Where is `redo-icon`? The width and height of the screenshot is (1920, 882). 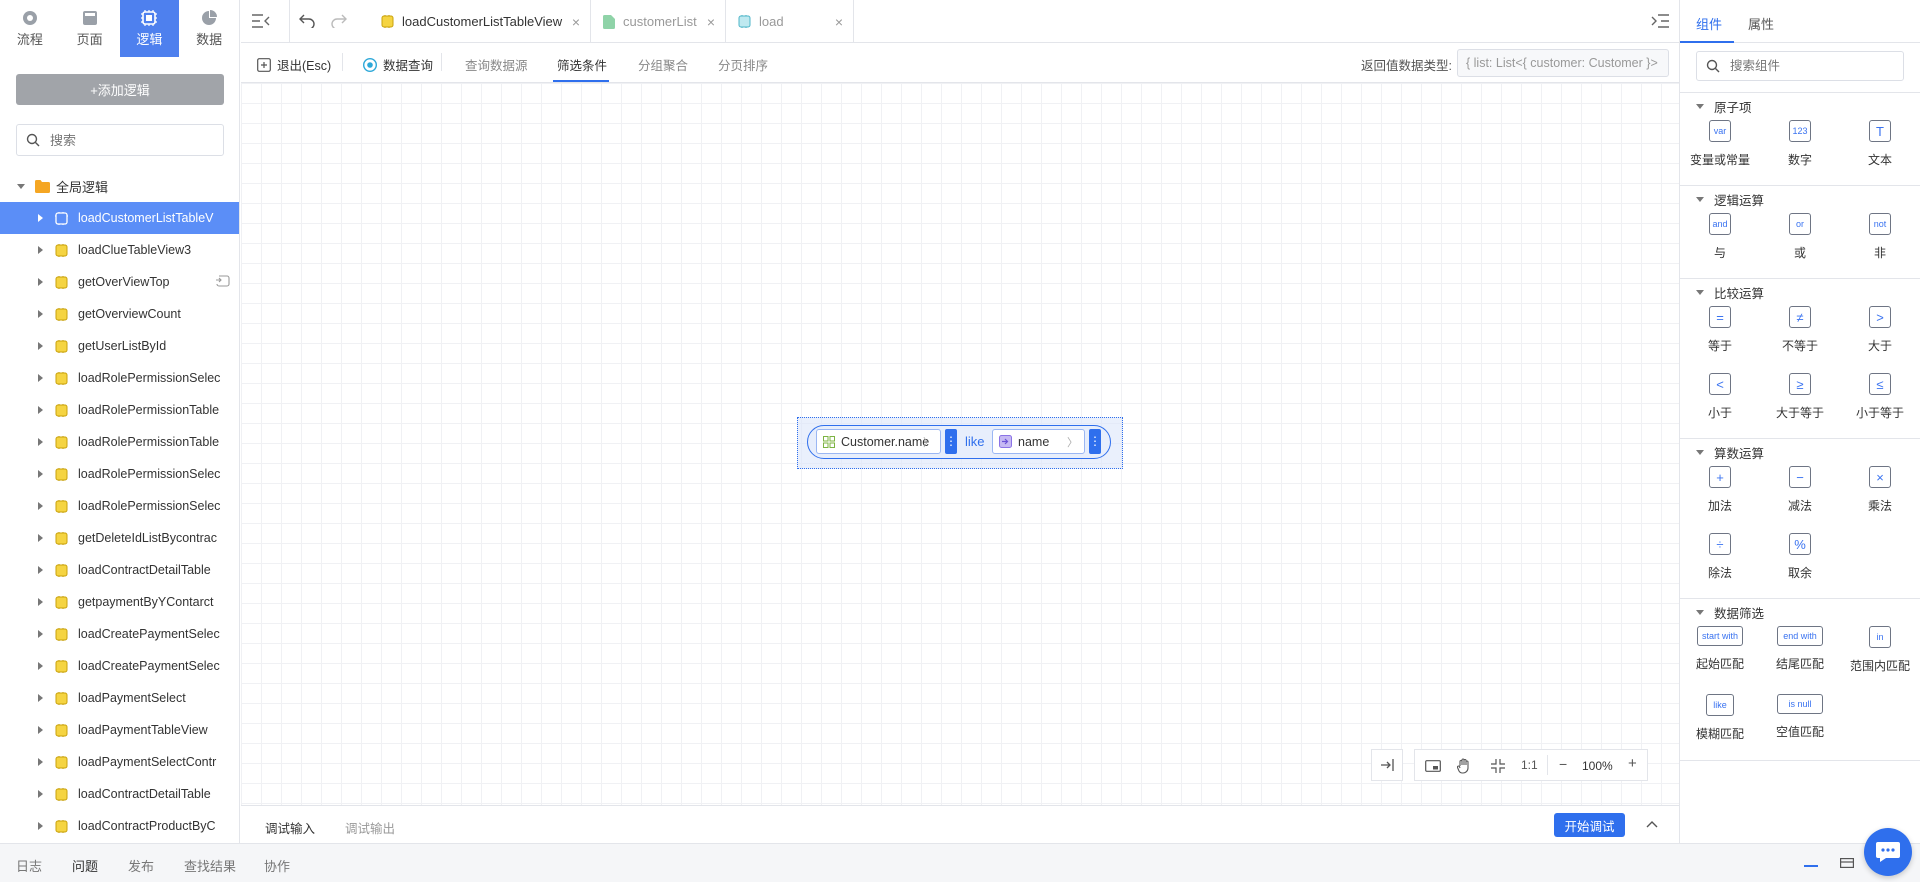 redo-icon is located at coordinates (339, 21).